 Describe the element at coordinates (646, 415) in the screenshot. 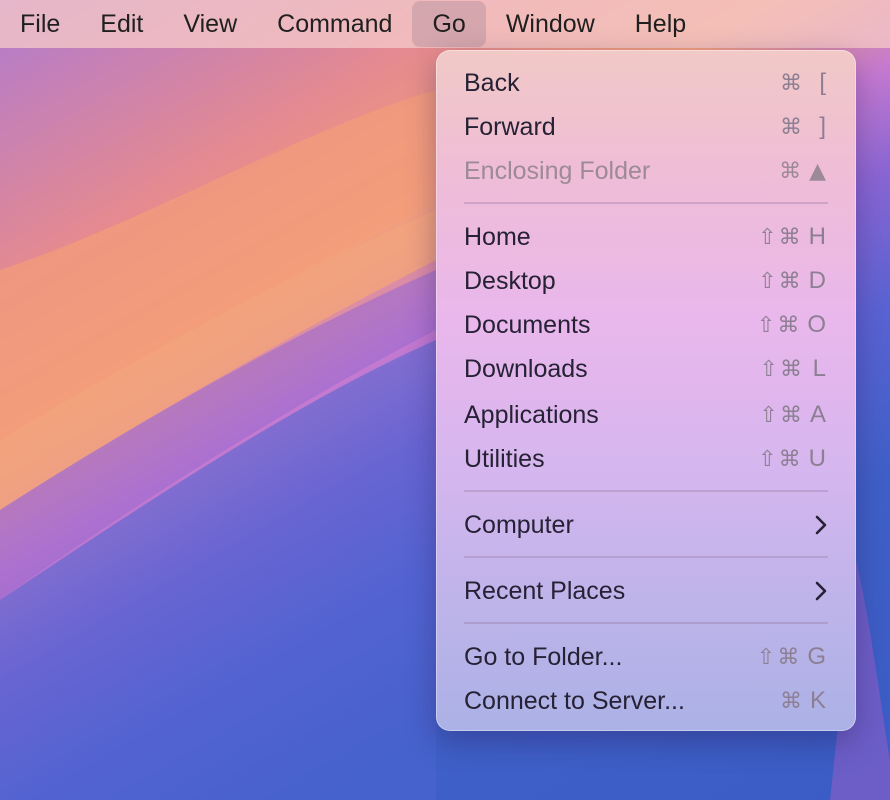

I see `menu-item-applications: Applications ⇧⌘ A` at that location.